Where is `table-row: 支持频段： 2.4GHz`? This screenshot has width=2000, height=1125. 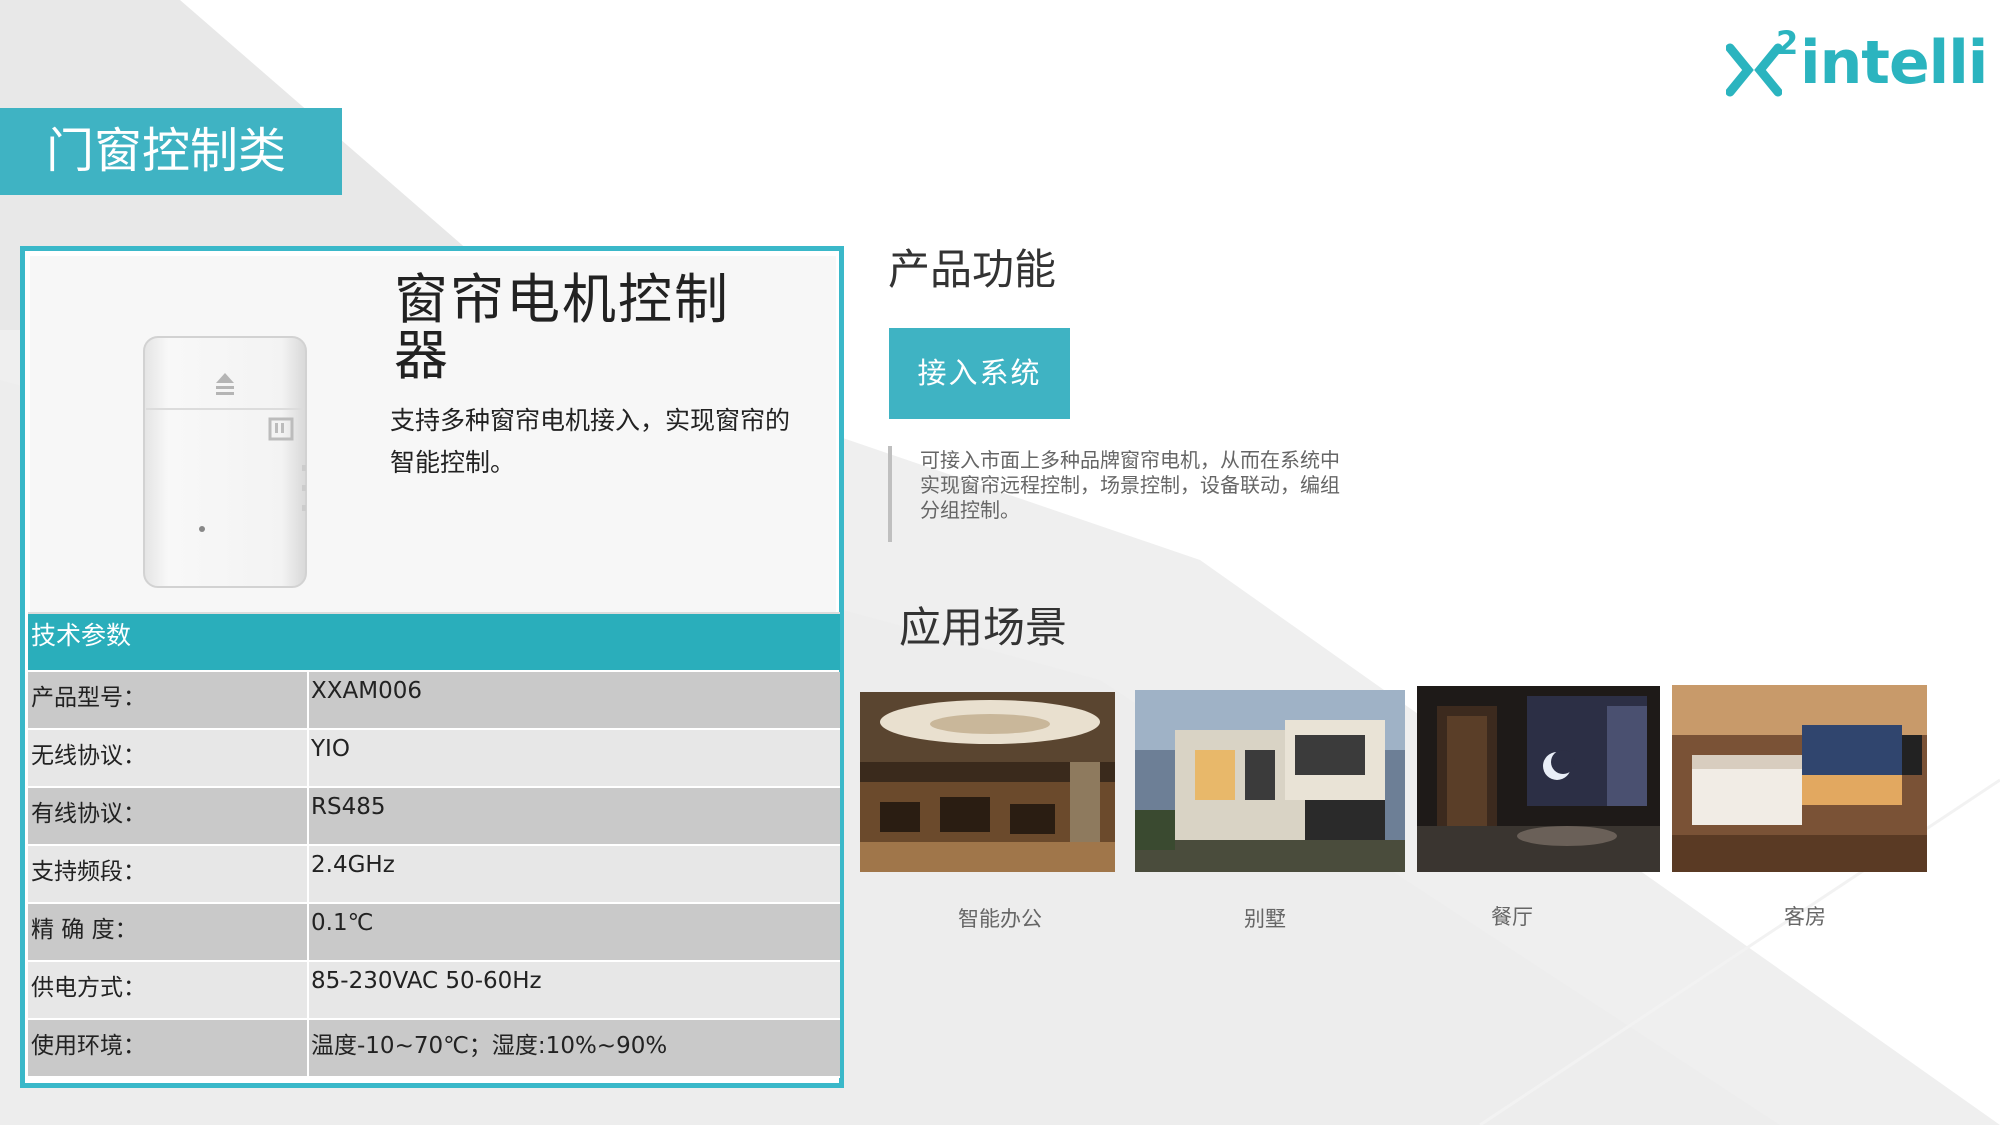 table-row: 支持频段： 2.4GHz is located at coordinates (434, 875).